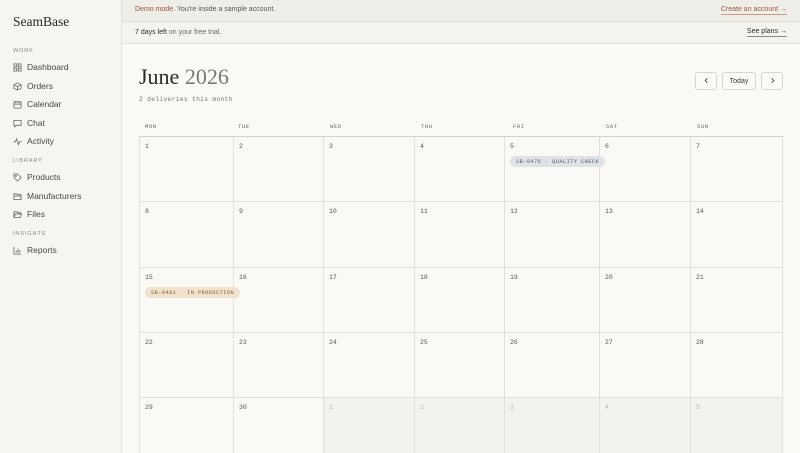 The image size is (800, 453). What do you see at coordinates (552, 365) in the screenshot?
I see `calendar-day-cell: 26` at bounding box center [552, 365].